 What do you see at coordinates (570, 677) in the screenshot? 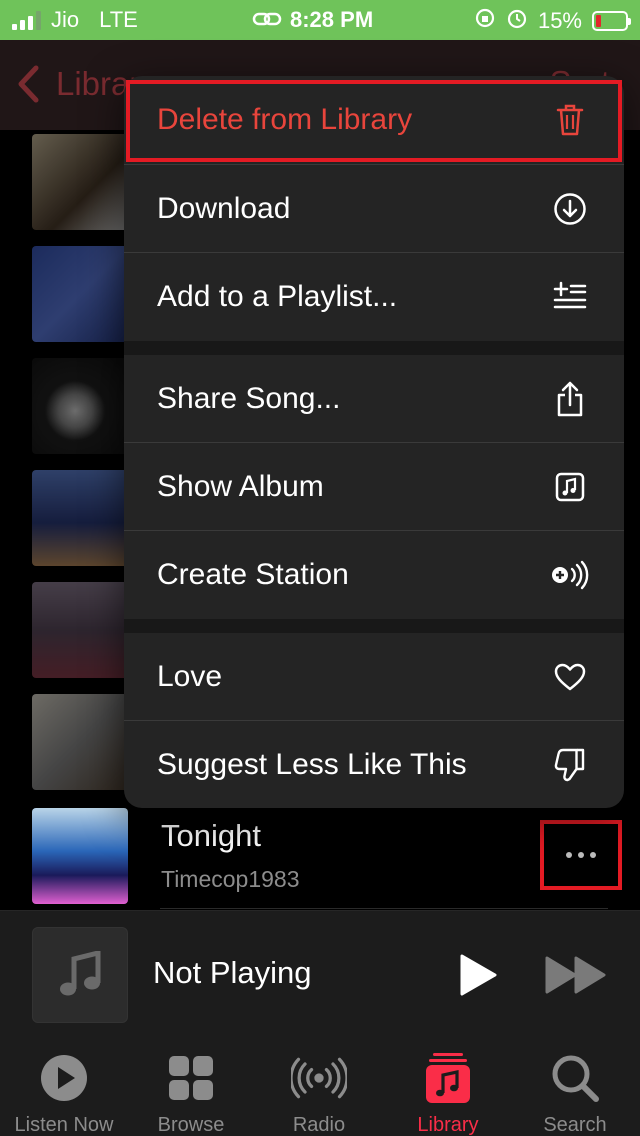
I see `heart-icon` at bounding box center [570, 677].